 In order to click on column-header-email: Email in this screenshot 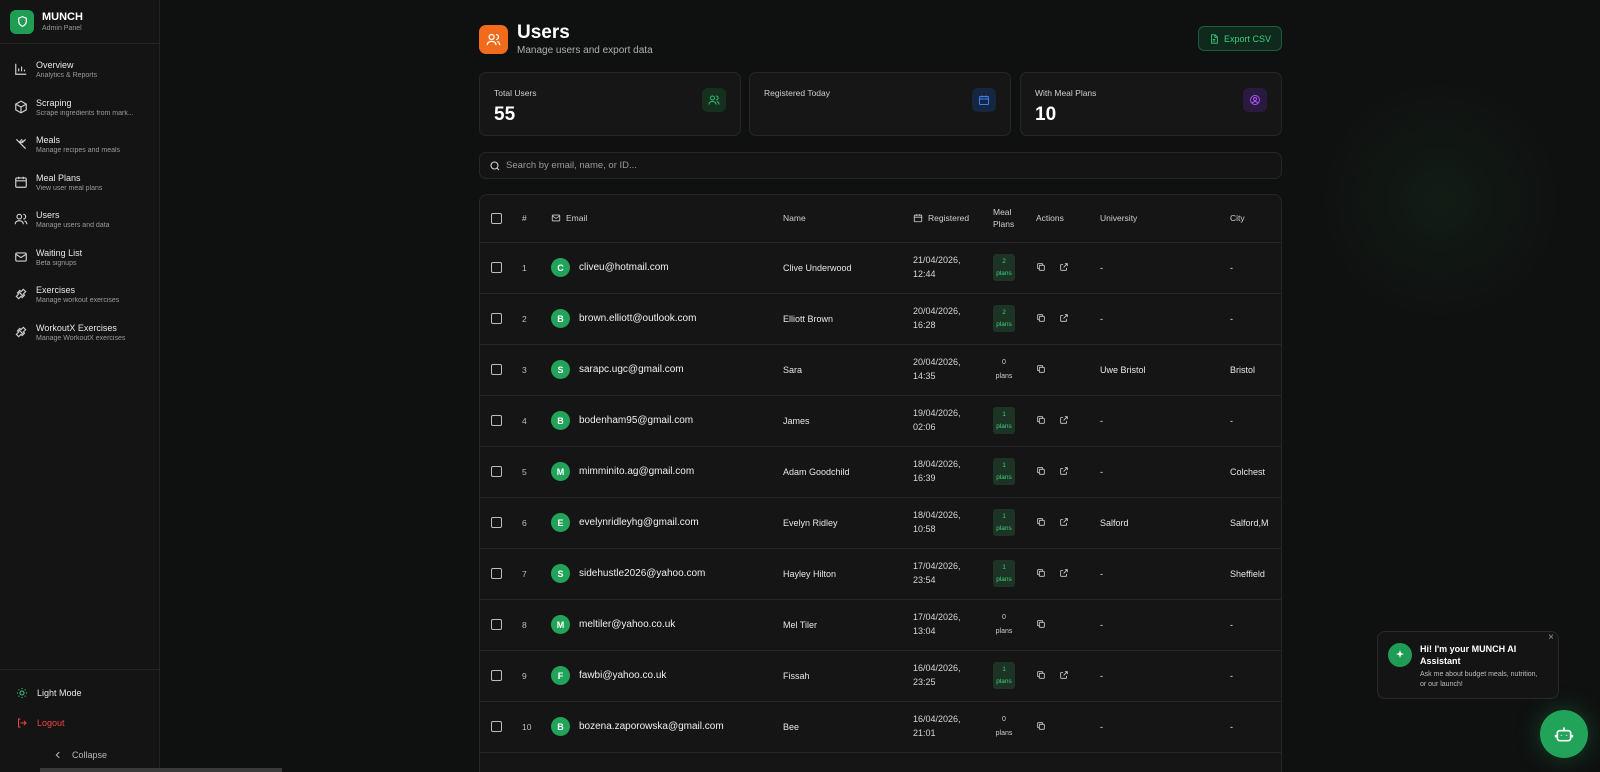, I will do `click(667, 219)`.